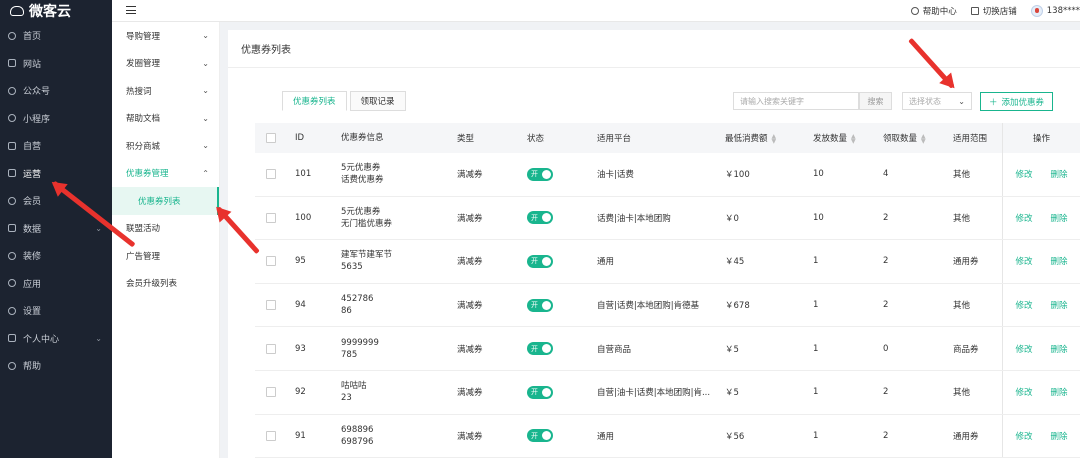 The image size is (1080, 458). What do you see at coordinates (56, 11) in the screenshot?
I see `logo: 微客云` at bounding box center [56, 11].